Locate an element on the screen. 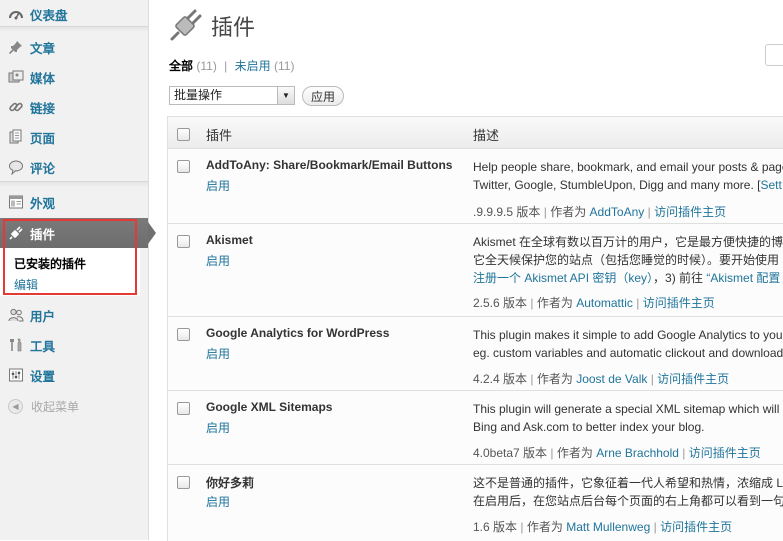 This screenshot has height=541, width=783. bulk-action-value: 批量操作 is located at coordinates (198, 95).